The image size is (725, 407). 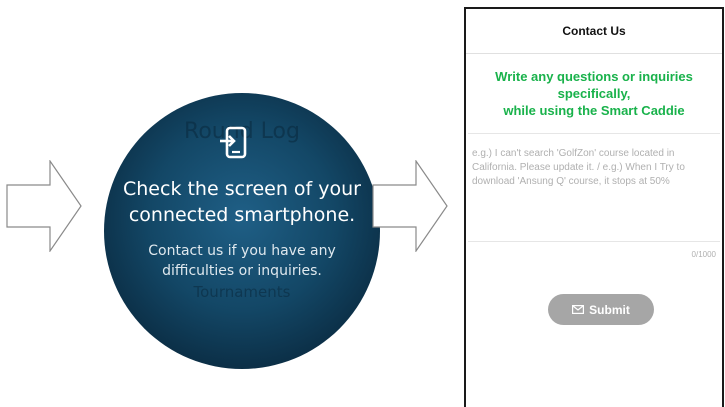 I want to click on mail-icon, so click(x=578, y=309).